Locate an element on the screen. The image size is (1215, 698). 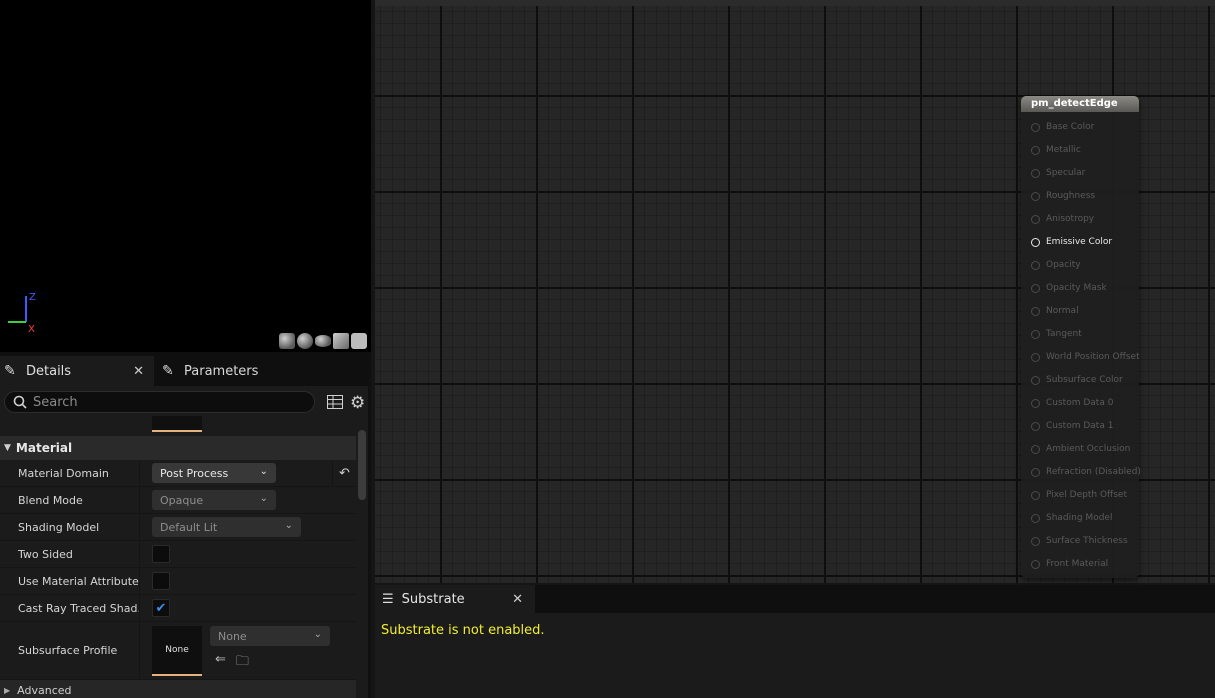
material-domain-dropdown: Post Process ⌄ is located at coordinates (214, 473).